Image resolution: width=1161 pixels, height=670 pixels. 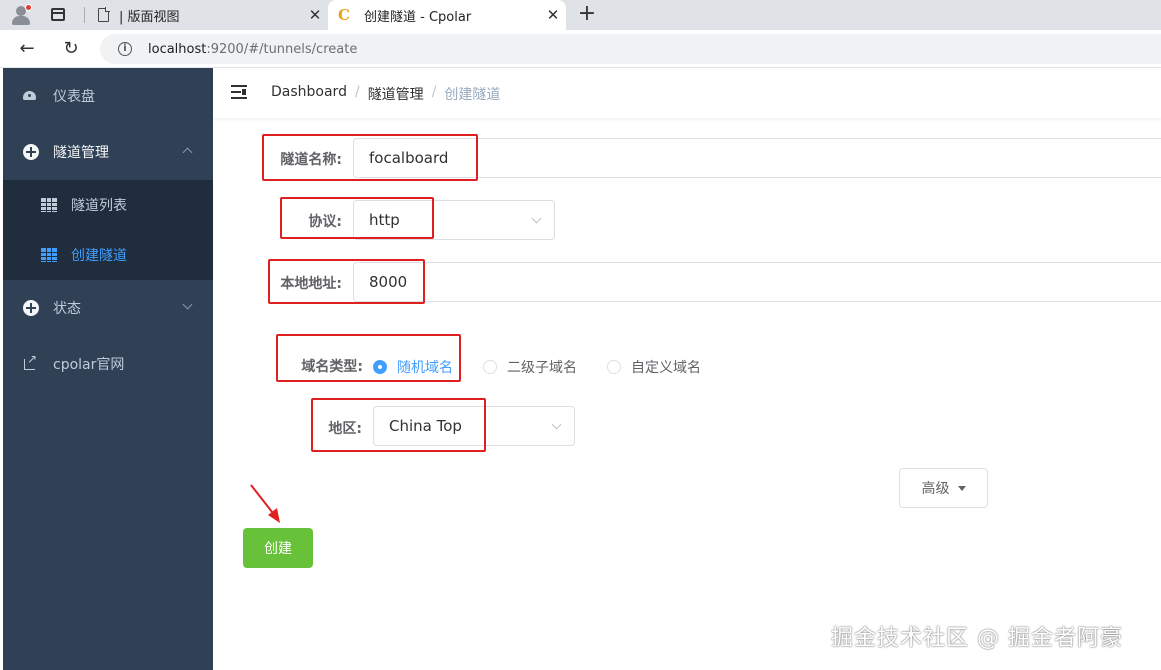 What do you see at coordinates (345, 429) in the screenshot?
I see `region-label: 地区:` at bounding box center [345, 429].